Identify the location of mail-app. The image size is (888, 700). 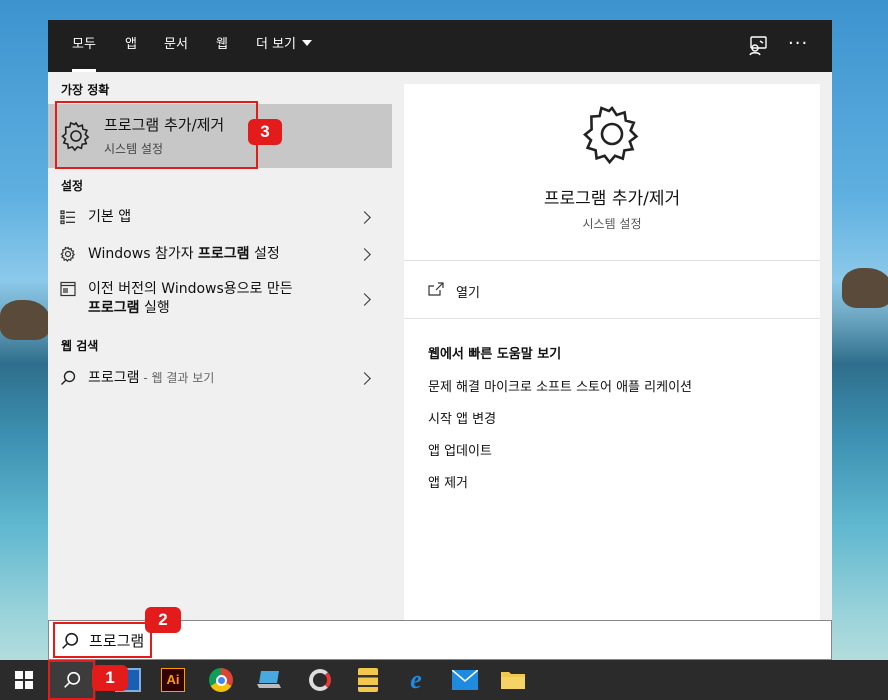
(465, 680).